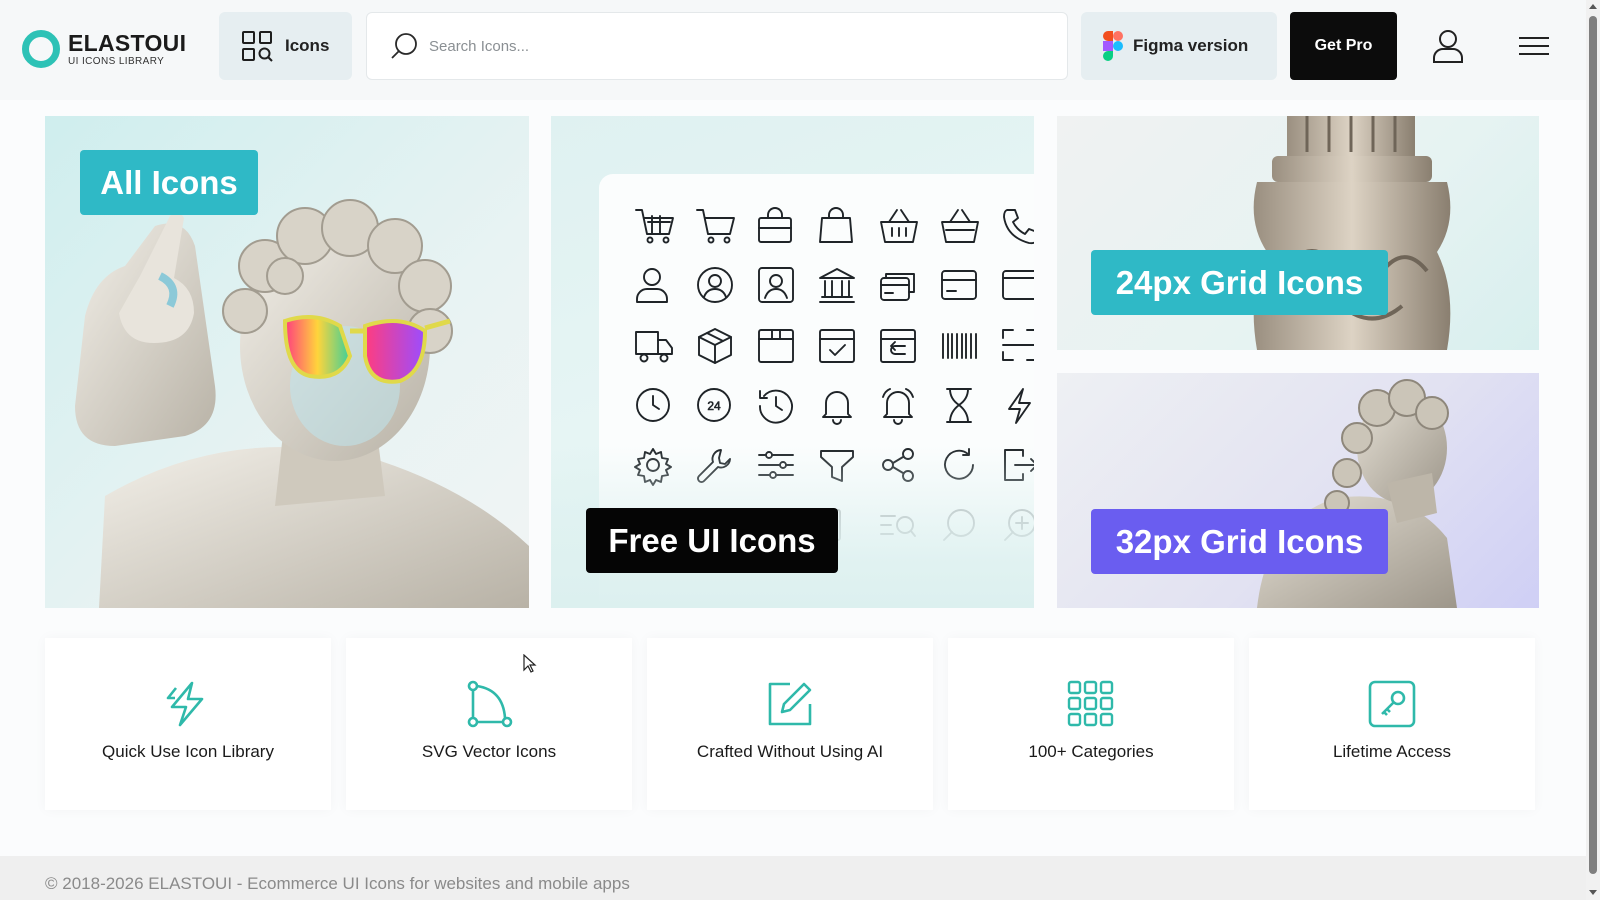 Image resolution: width=1600 pixels, height=900 pixels. What do you see at coordinates (127, 42) in the screenshot?
I see `brand-name: ELASTOUI` at bounding box center [127, 42].